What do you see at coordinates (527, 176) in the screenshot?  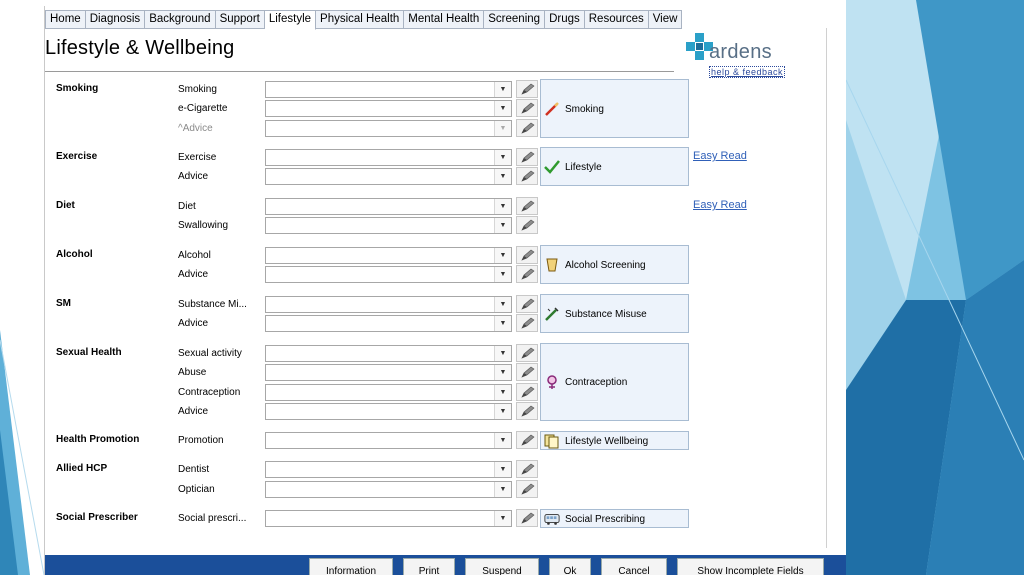 I see `exercise-advice-edit-button` at bounding box center [527, 176].